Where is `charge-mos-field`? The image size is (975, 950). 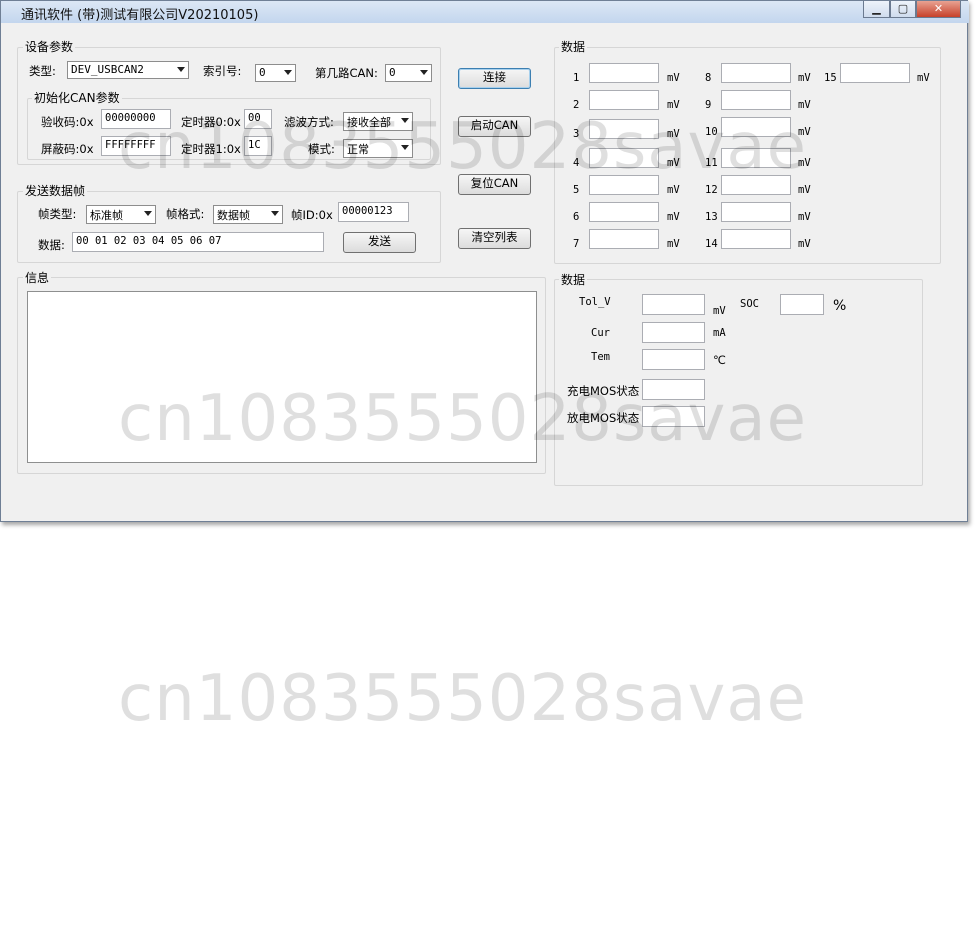 charge-mos-field is located at coordinates (673, 389).